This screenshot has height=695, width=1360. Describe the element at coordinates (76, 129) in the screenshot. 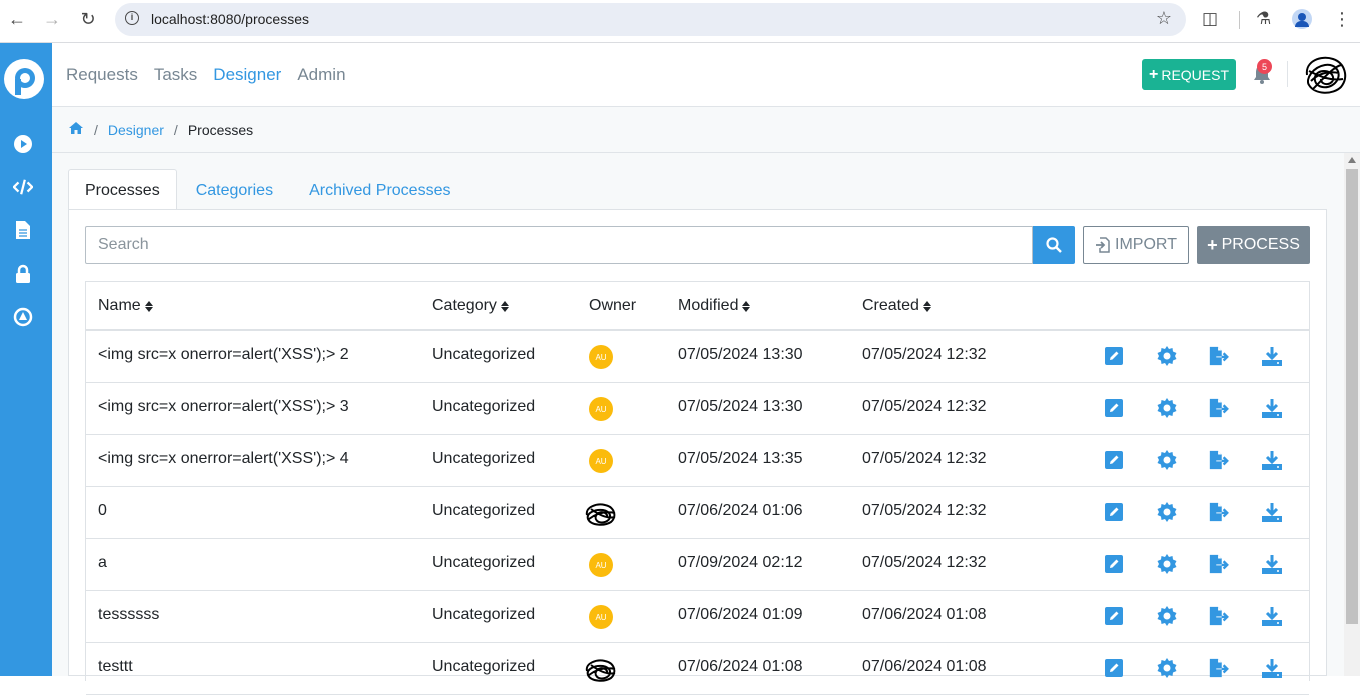

I see `home-icon` at that location.